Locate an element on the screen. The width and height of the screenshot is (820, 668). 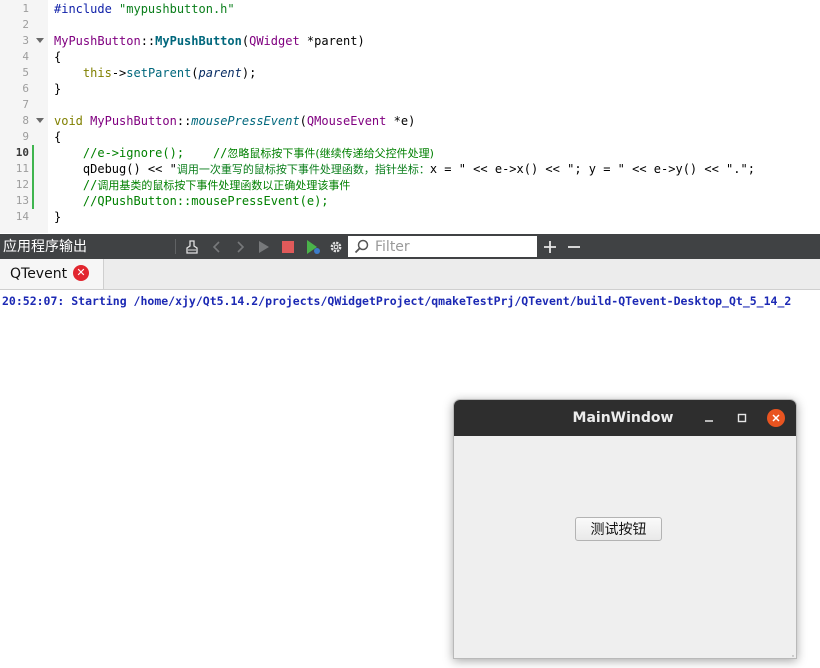
output-pane-toolbar: 应用程序输出 Filter is located at coordinates (410, 246).